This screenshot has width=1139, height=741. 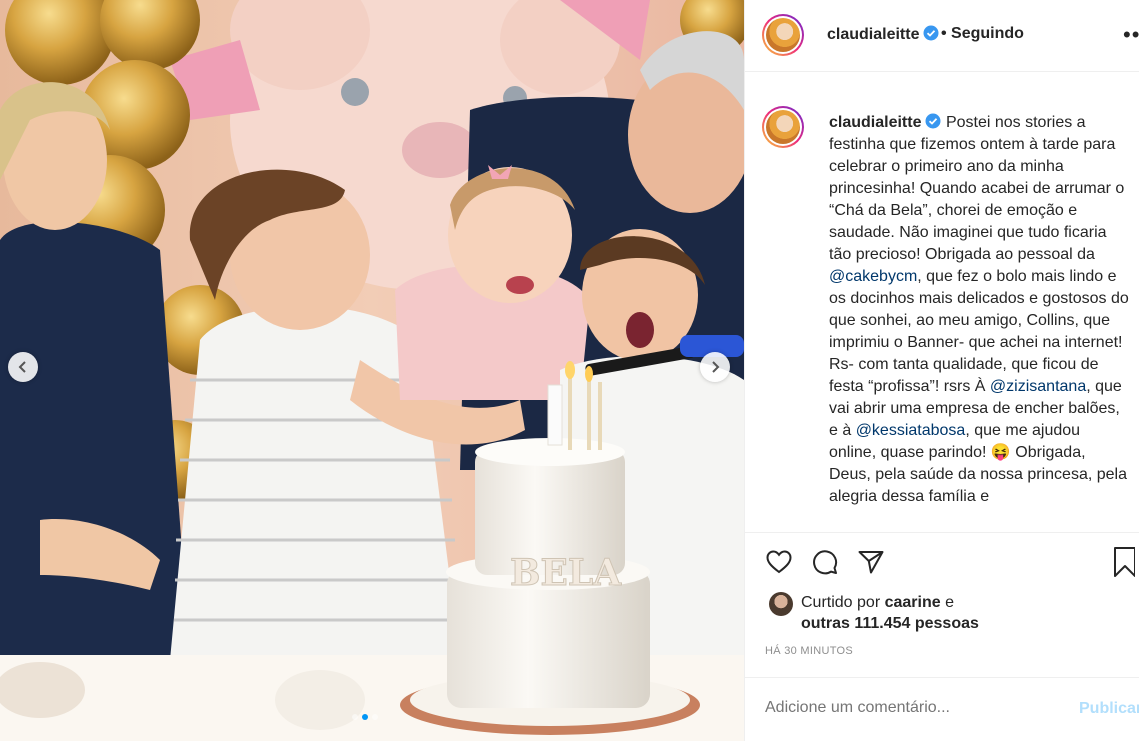 I want to click on post-actions, so click(x=825, y=562).